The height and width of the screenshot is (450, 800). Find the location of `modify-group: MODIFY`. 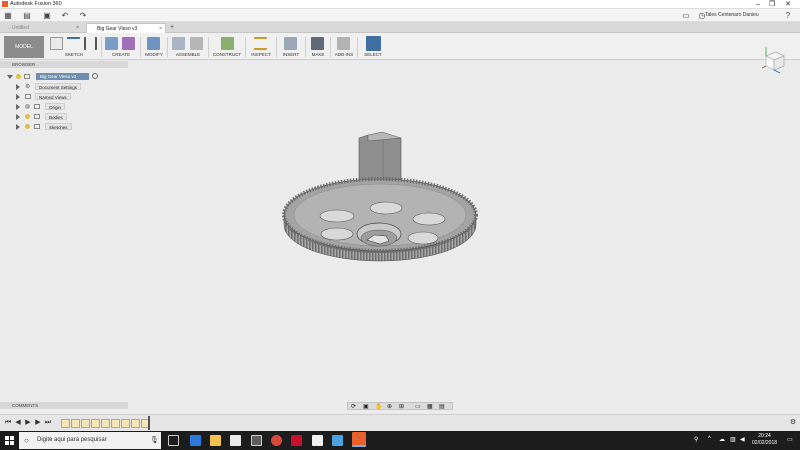

modify-group: MODIFY is located at coordinates (154, 47).